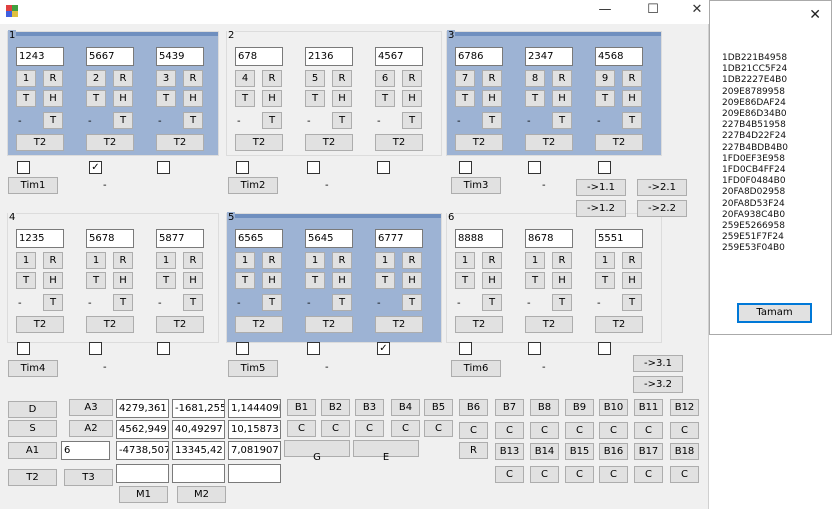  I want to click on value-textbox: 8888, so click(479, 238).